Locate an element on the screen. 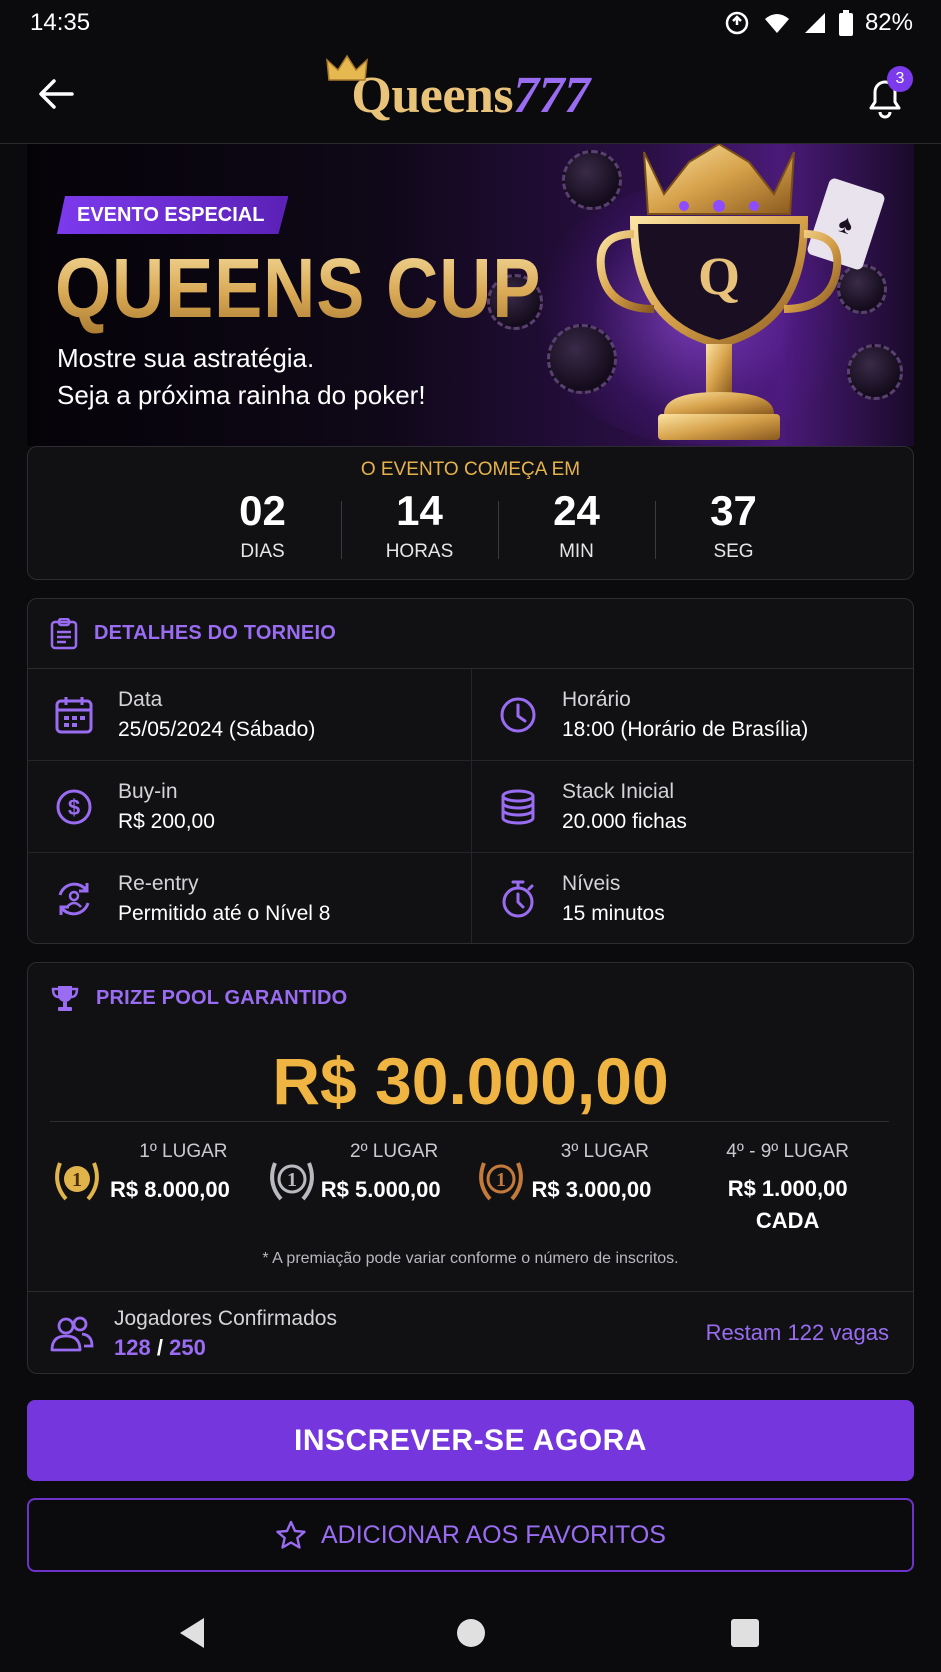  place-label: 4º - 9º LUGAR is located at coordinates (787, 1151).